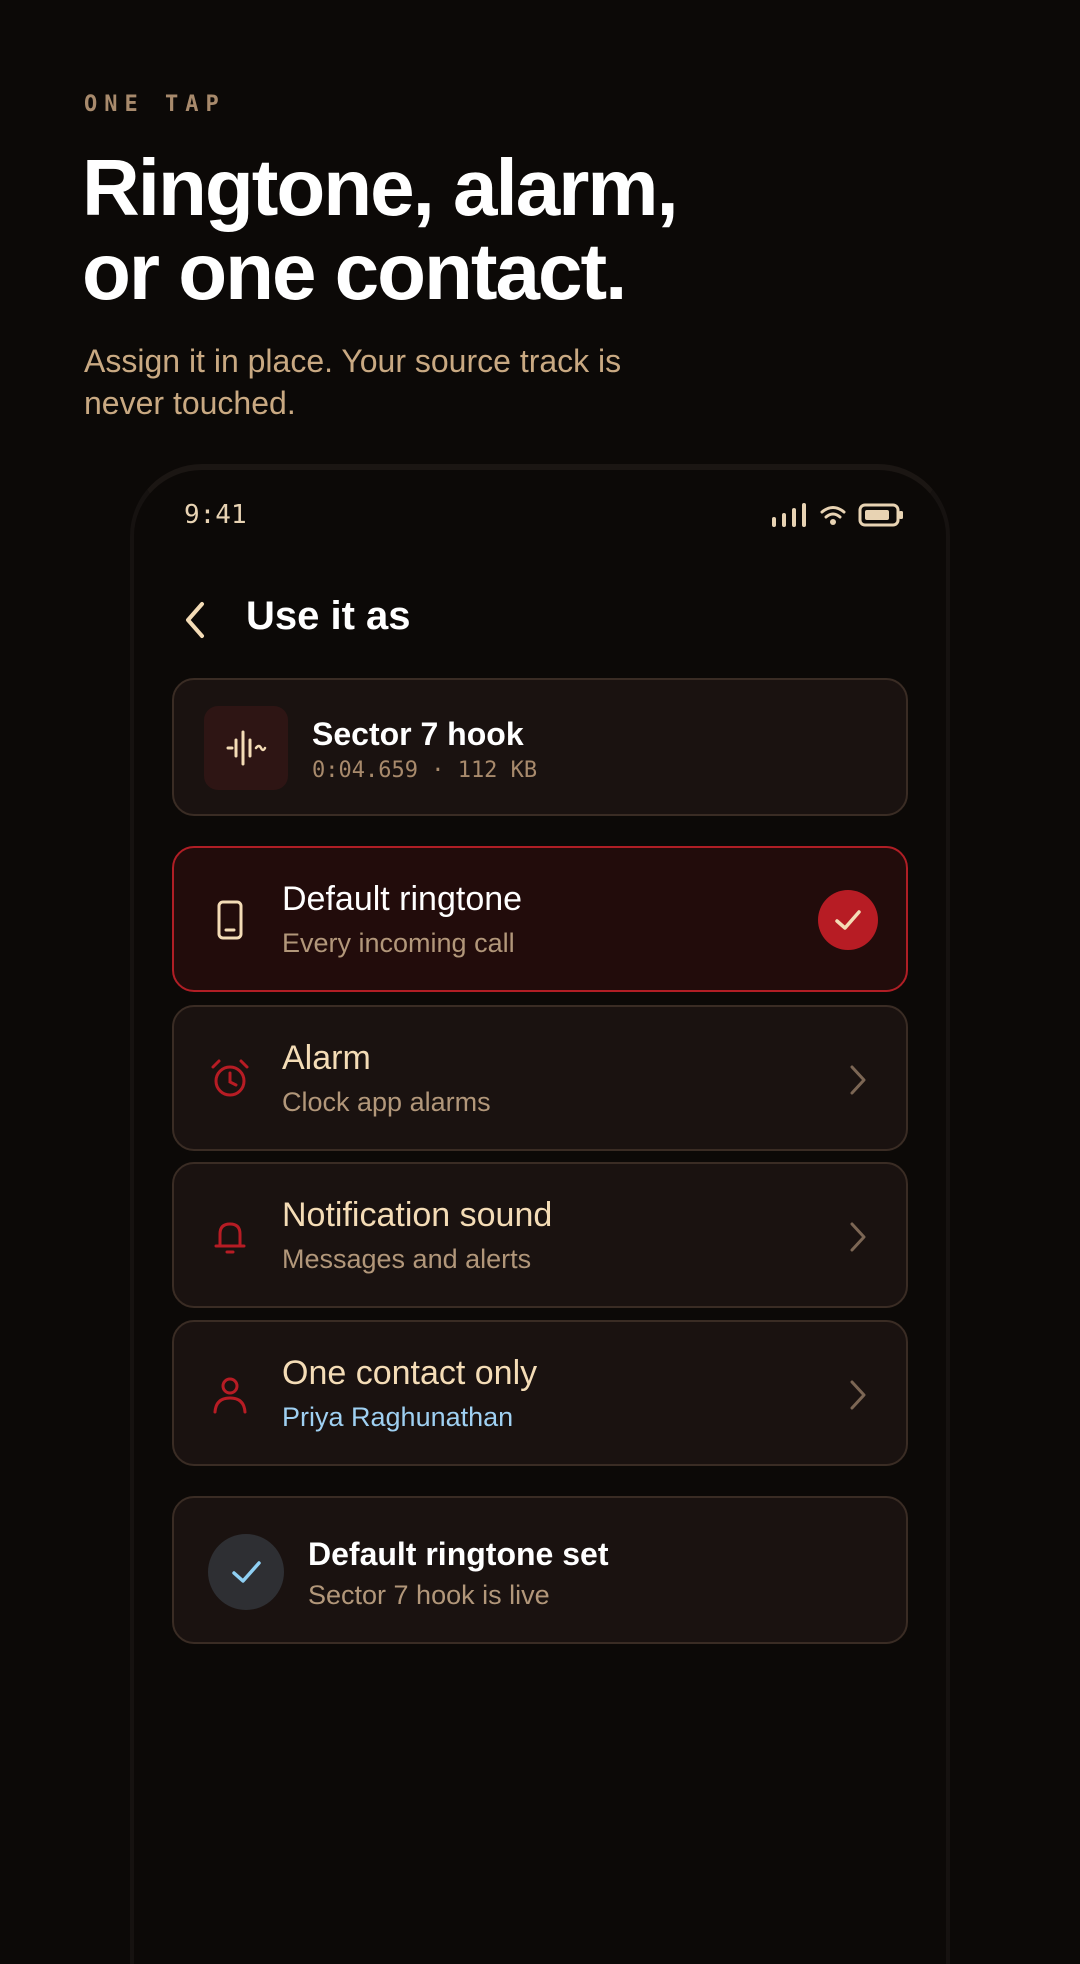 This screenshot has width=1080, height=1964. What do you see at coordinates (407, 1259) in the screenshot?
I see `option-subtitle: Messages and alerts` at bounding box center [407, 1259].